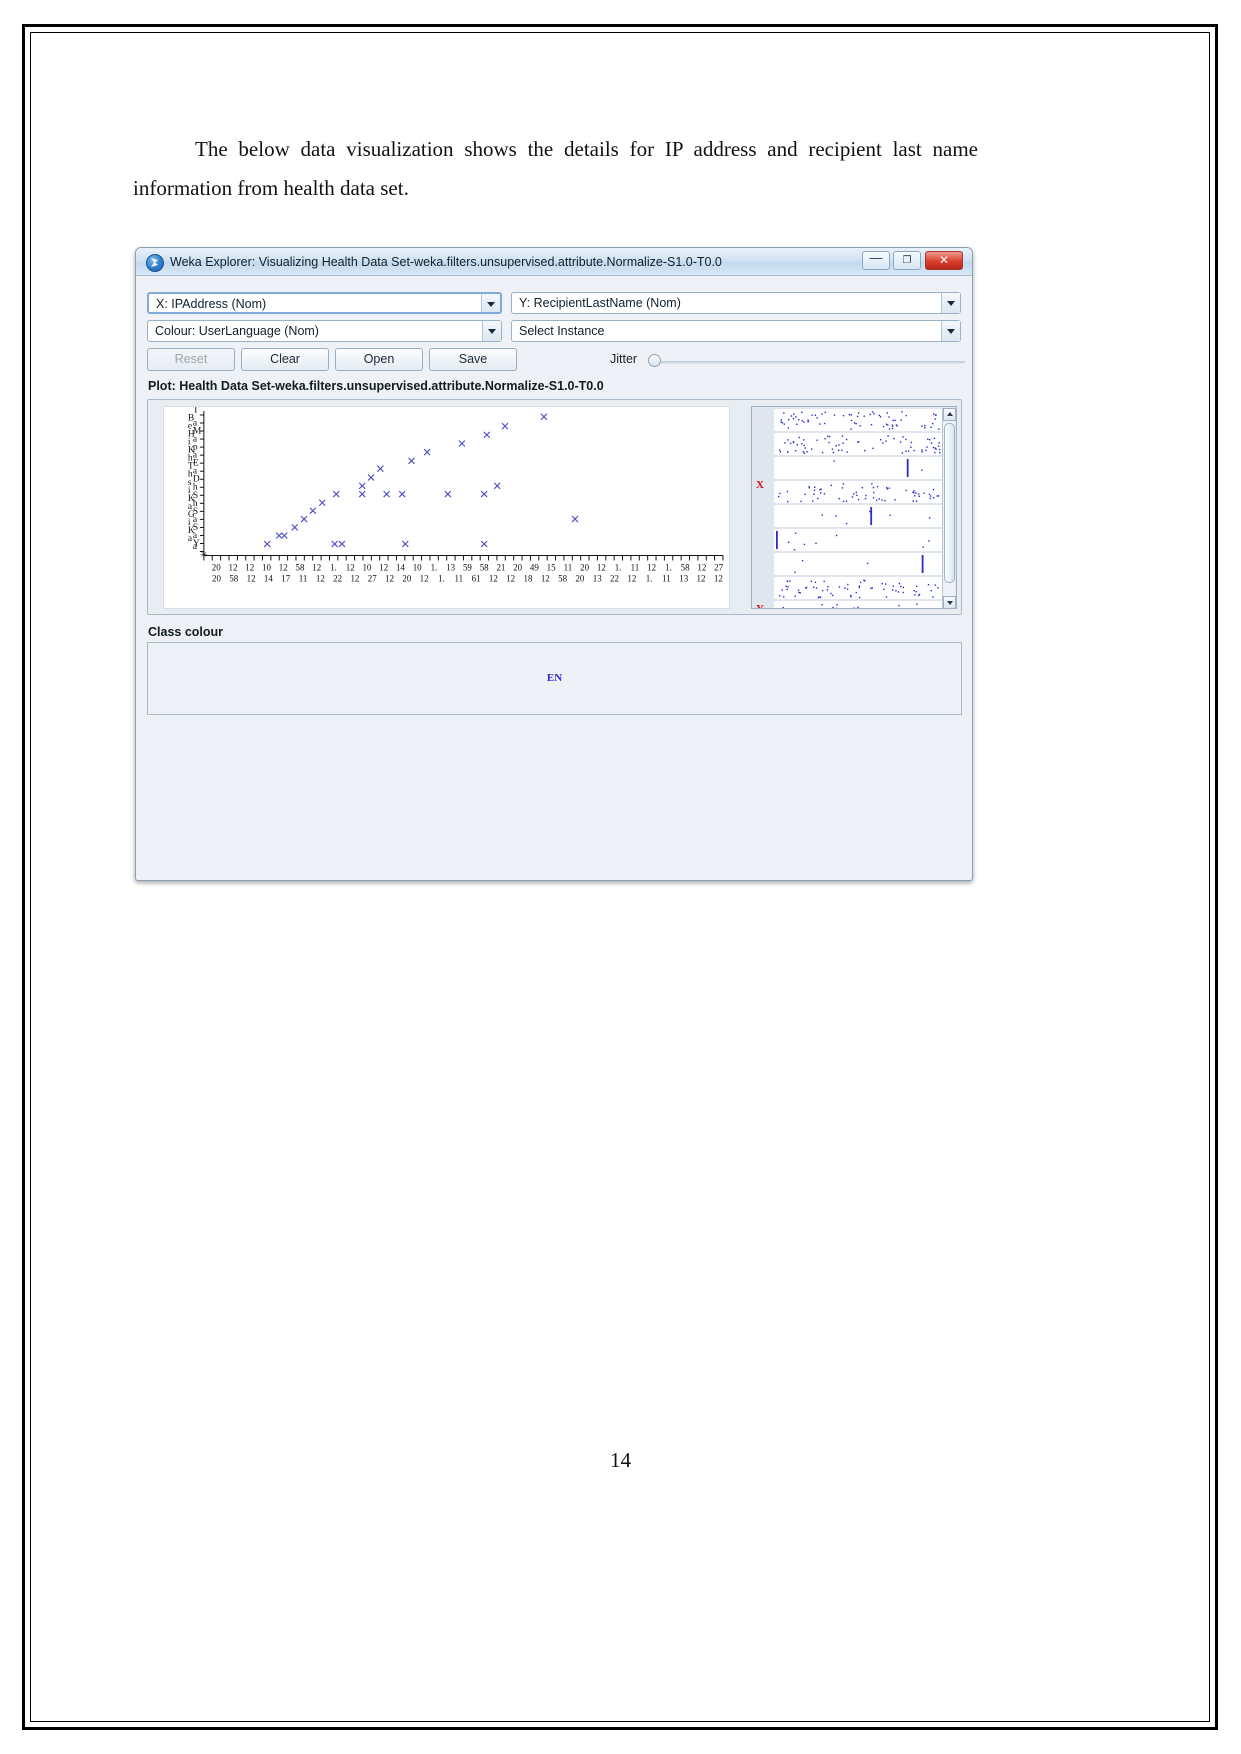 The image size is (1241, 1754). I want to click on jitter-slider-track, so click(808, 362).